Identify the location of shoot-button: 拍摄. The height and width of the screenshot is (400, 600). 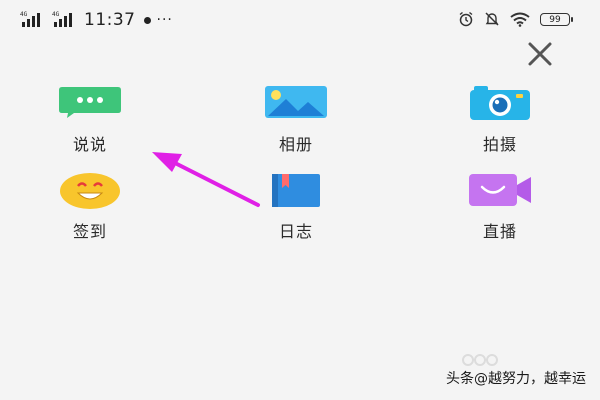
(500, 125).